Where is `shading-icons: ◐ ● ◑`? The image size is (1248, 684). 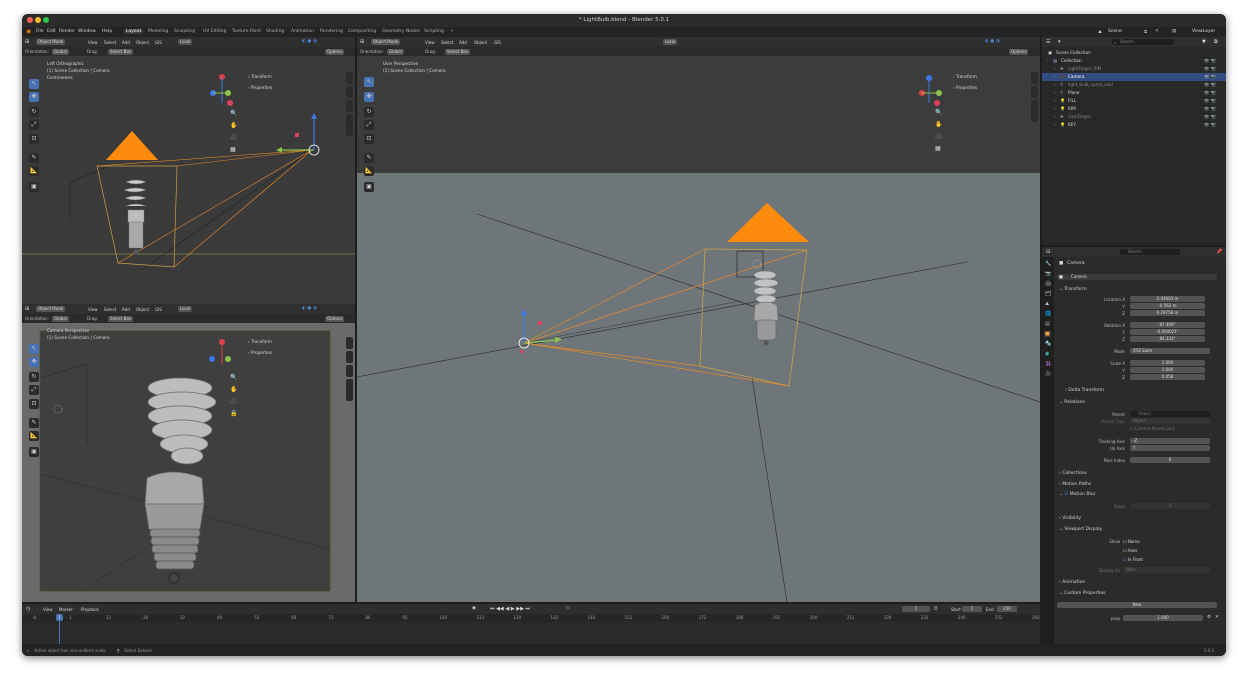 shading-icons: ◐ ● ◑ is located at coordinates (309, 308).